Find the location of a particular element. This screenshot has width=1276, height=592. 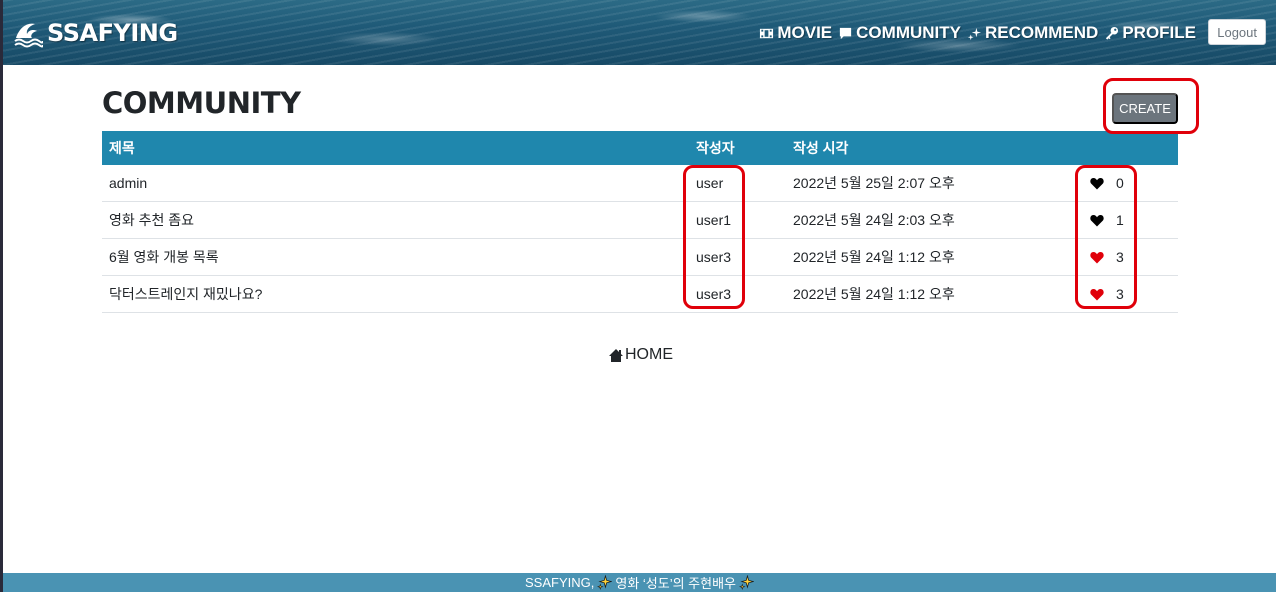

post-time-cell: 2022년 5월 24일 2:03 오후 is located at coordinates (934, 220).